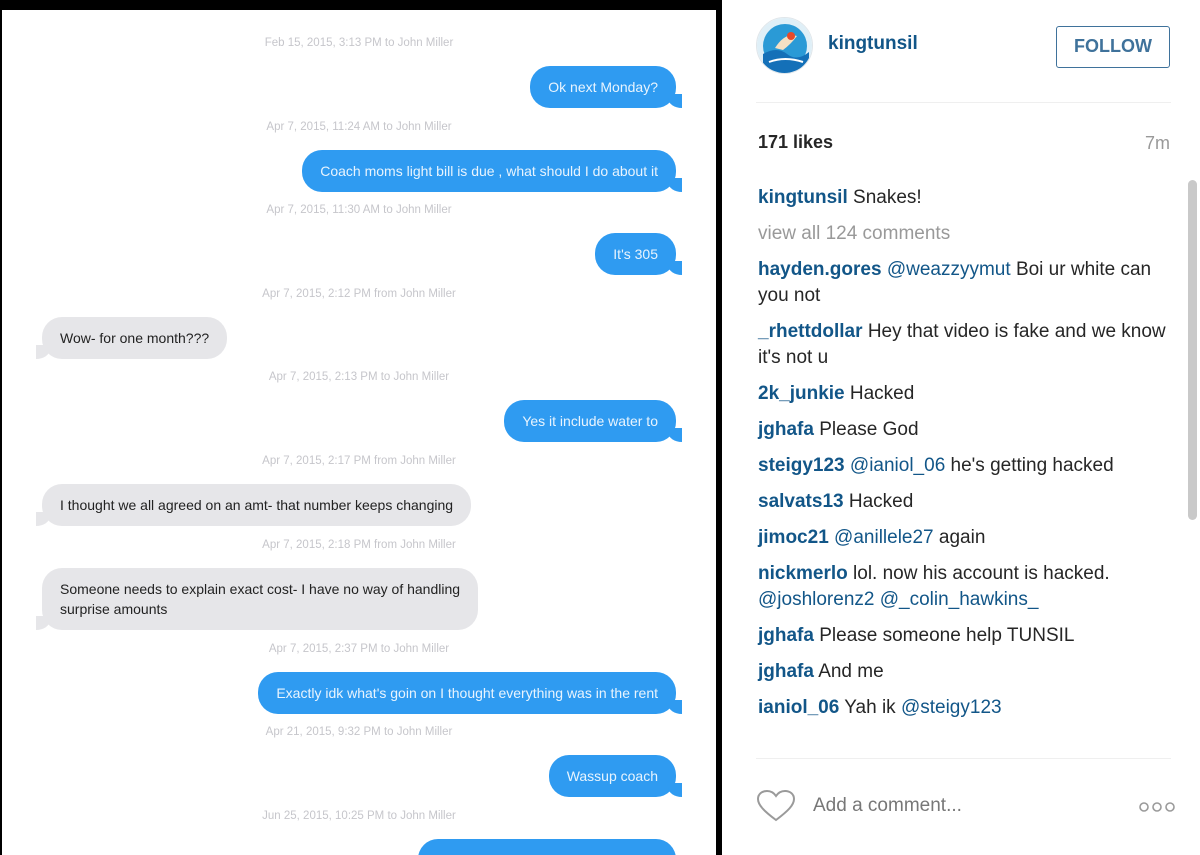  I want to click on likes-count: 171 likes, so click(795, 142).